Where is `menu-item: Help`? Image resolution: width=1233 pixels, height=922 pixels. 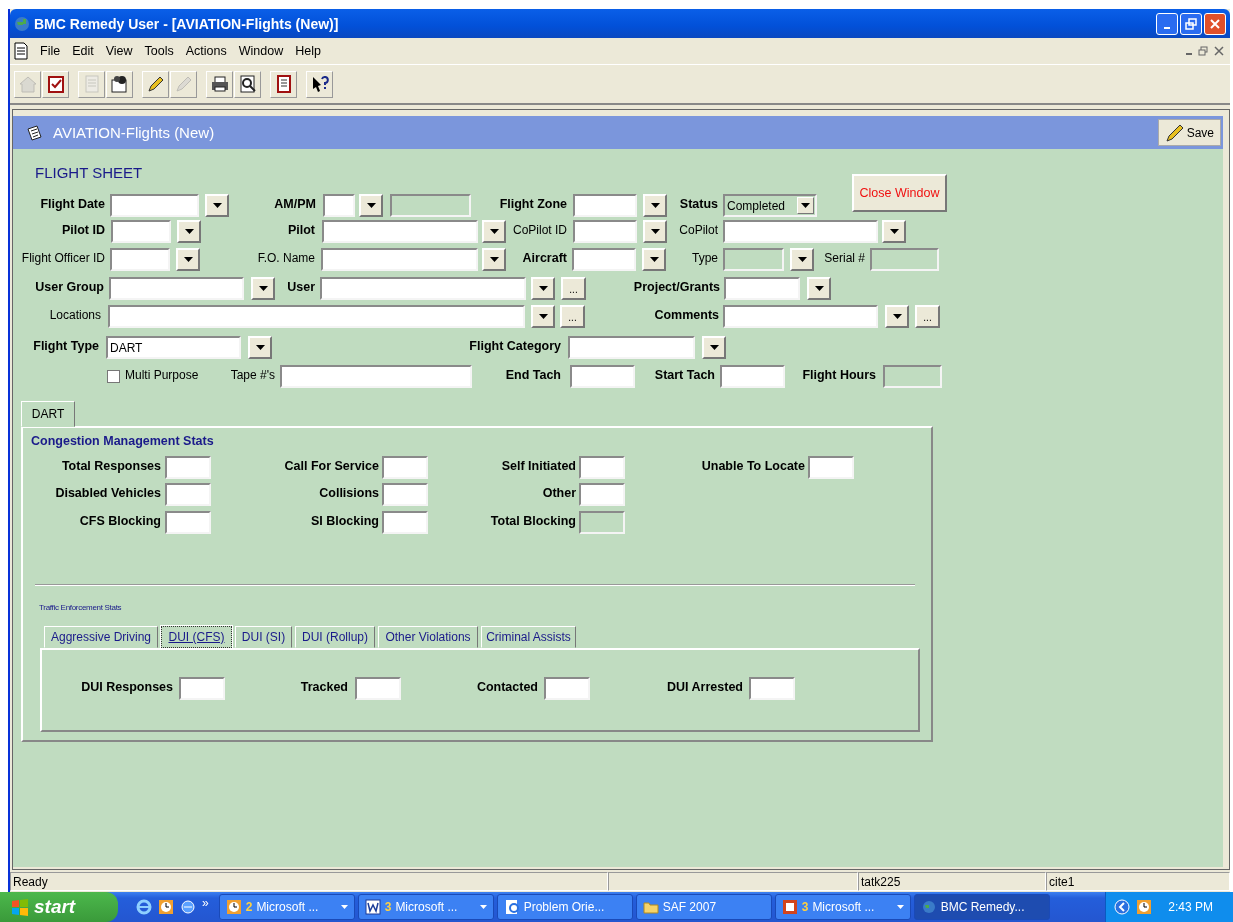
menu-item: Help is located at coordinates (308, 51).